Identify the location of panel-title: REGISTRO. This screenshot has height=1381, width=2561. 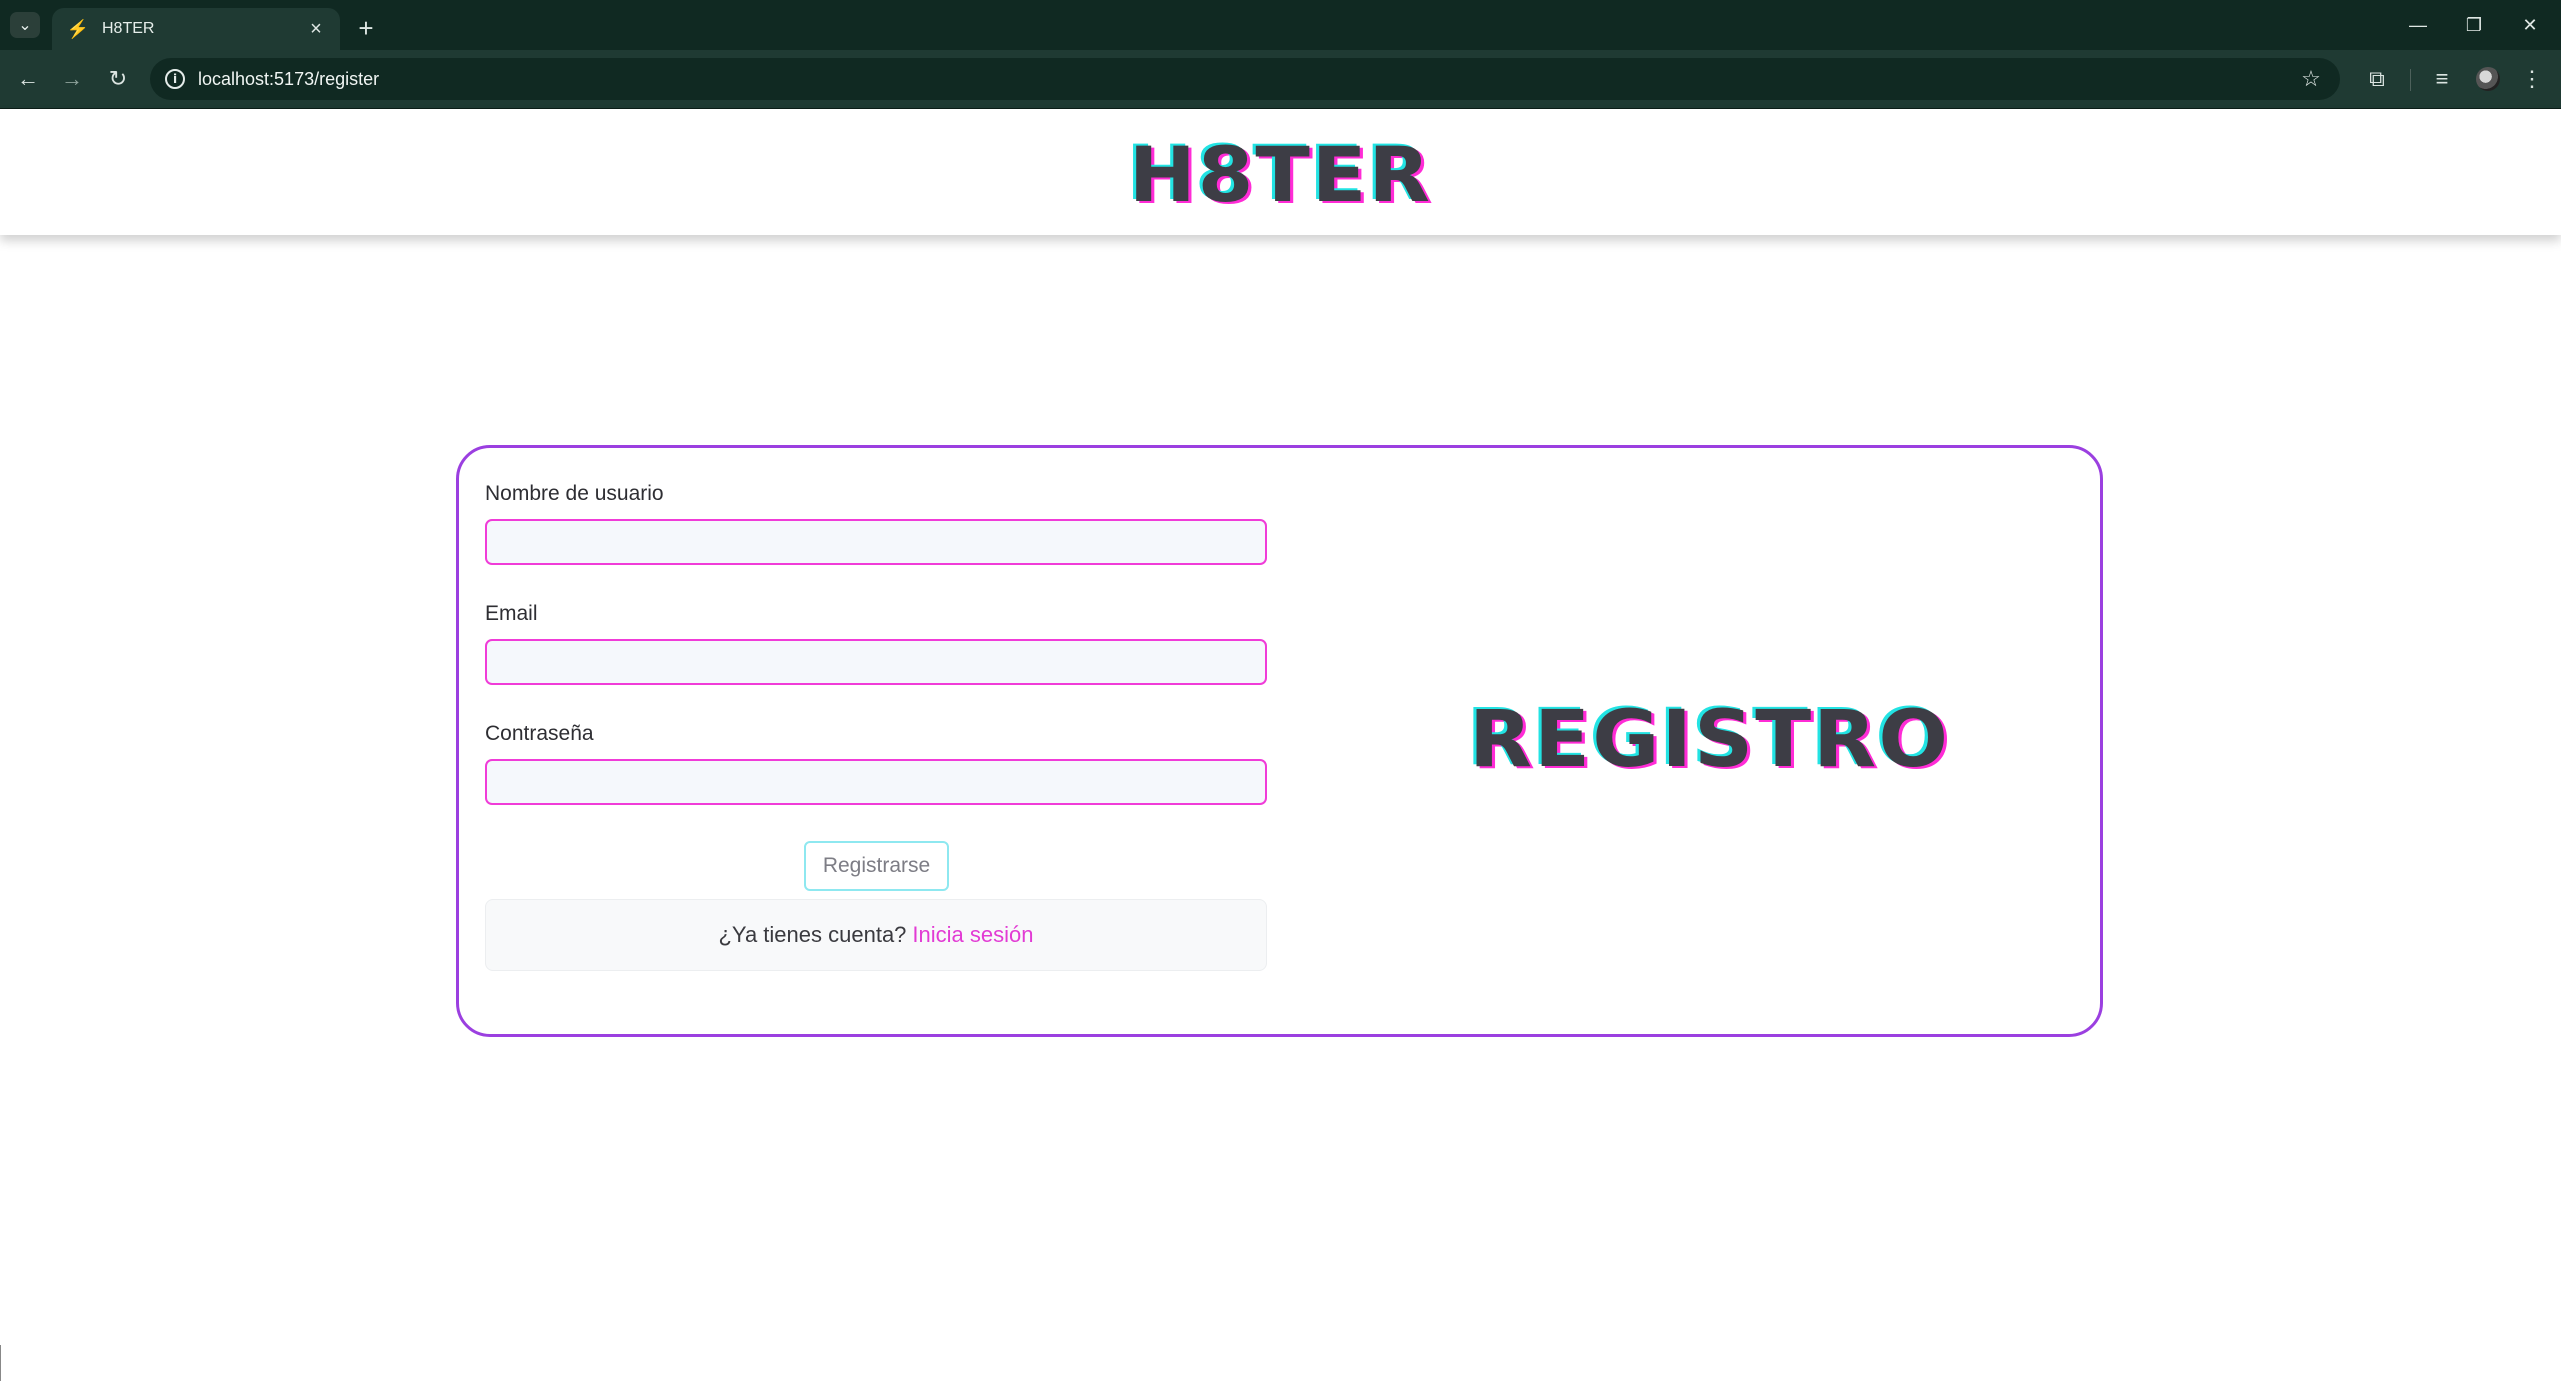
(1710, 740).